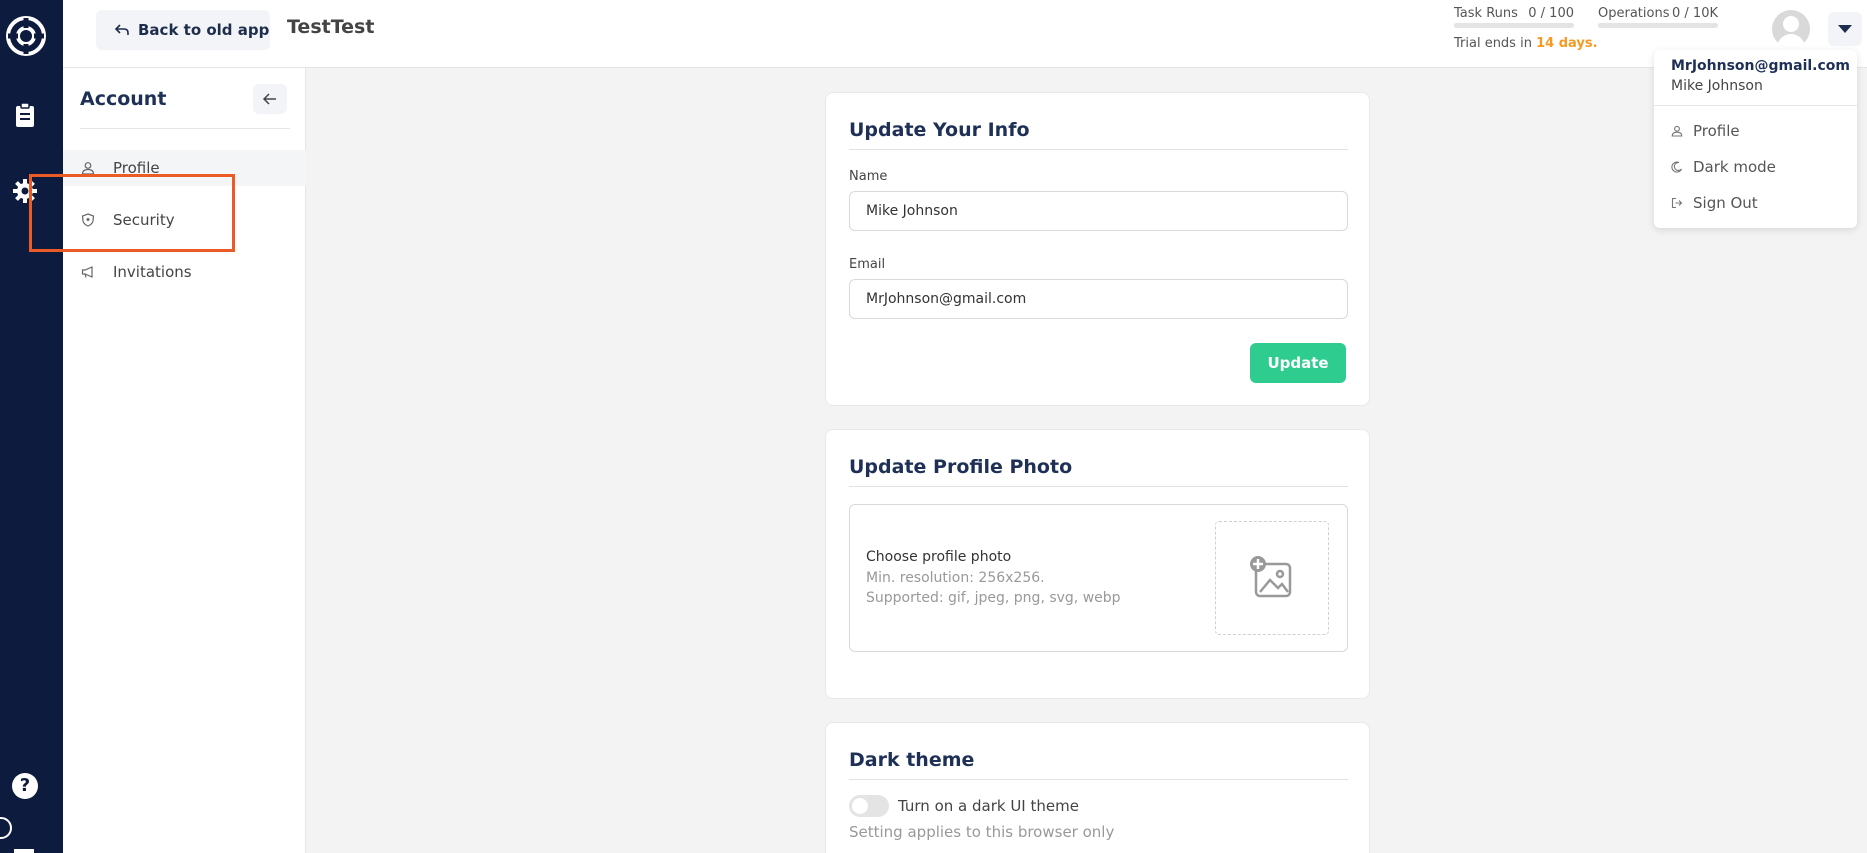  What do you see at coordinates (1486, 13) in the screenshot?
I see `task-runs-label: Task Runs` at bounding box center [1486, 13].